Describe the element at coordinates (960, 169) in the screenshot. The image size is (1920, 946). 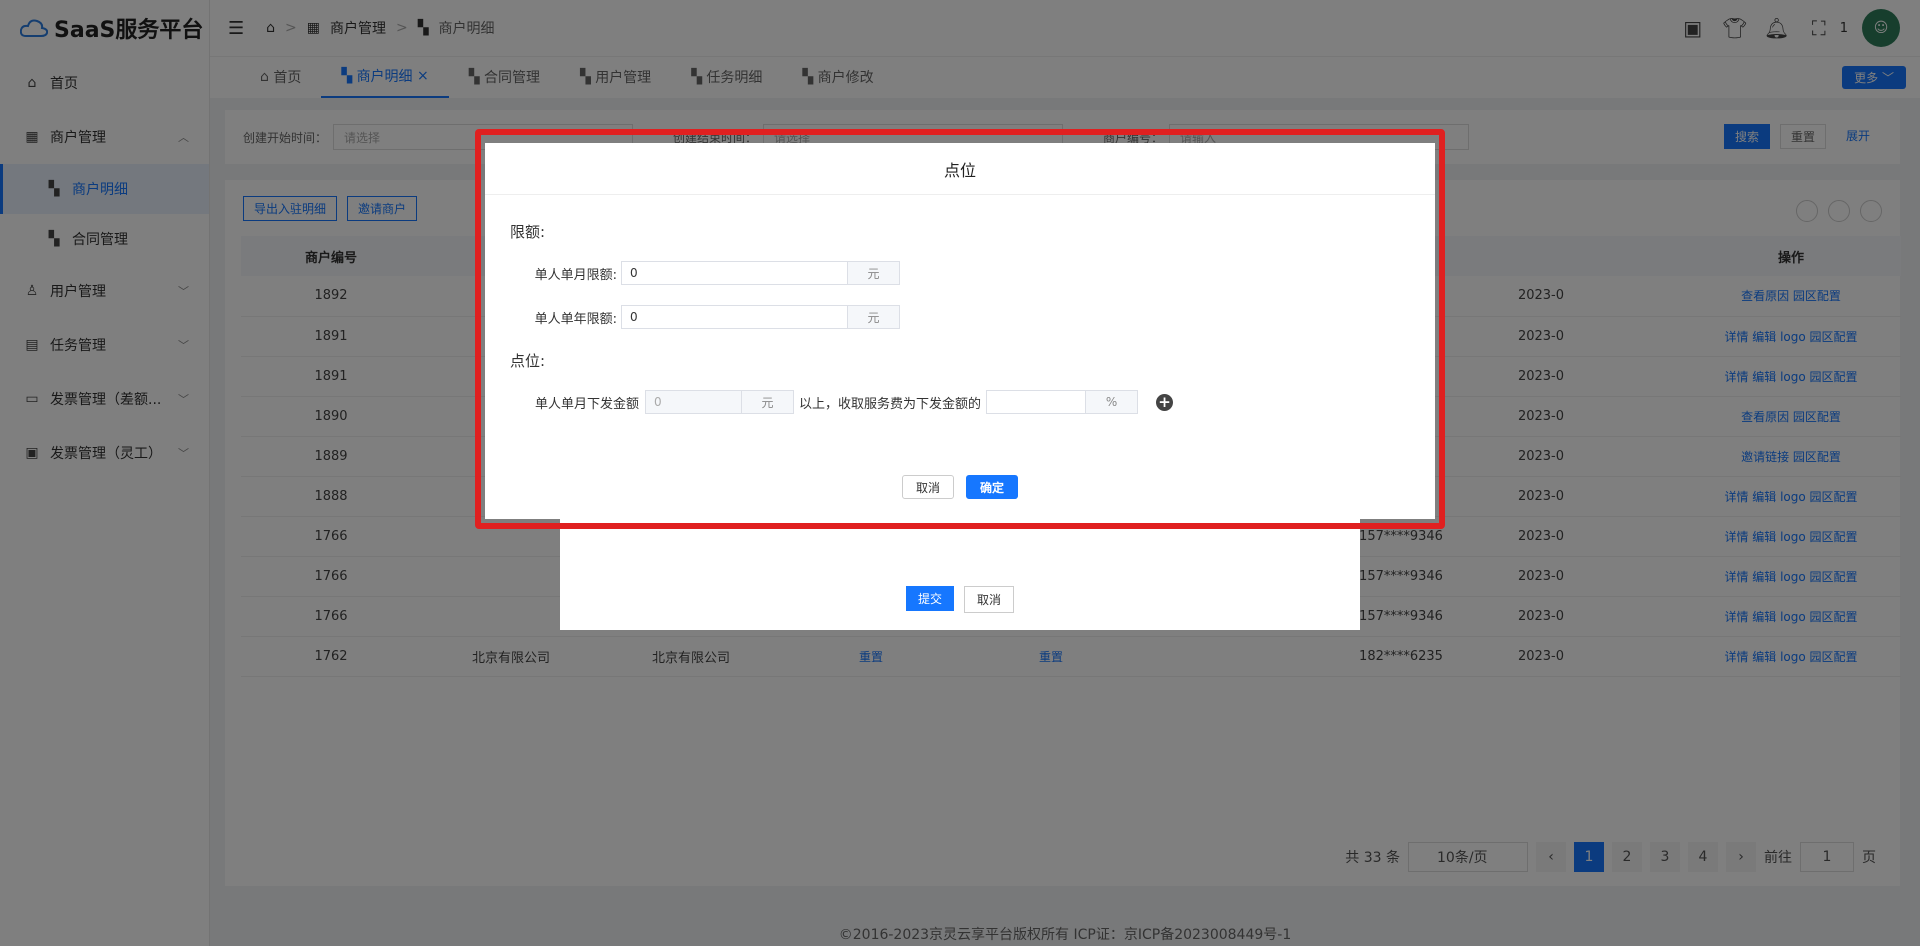
I see `dialog-title: 点位` at that location.